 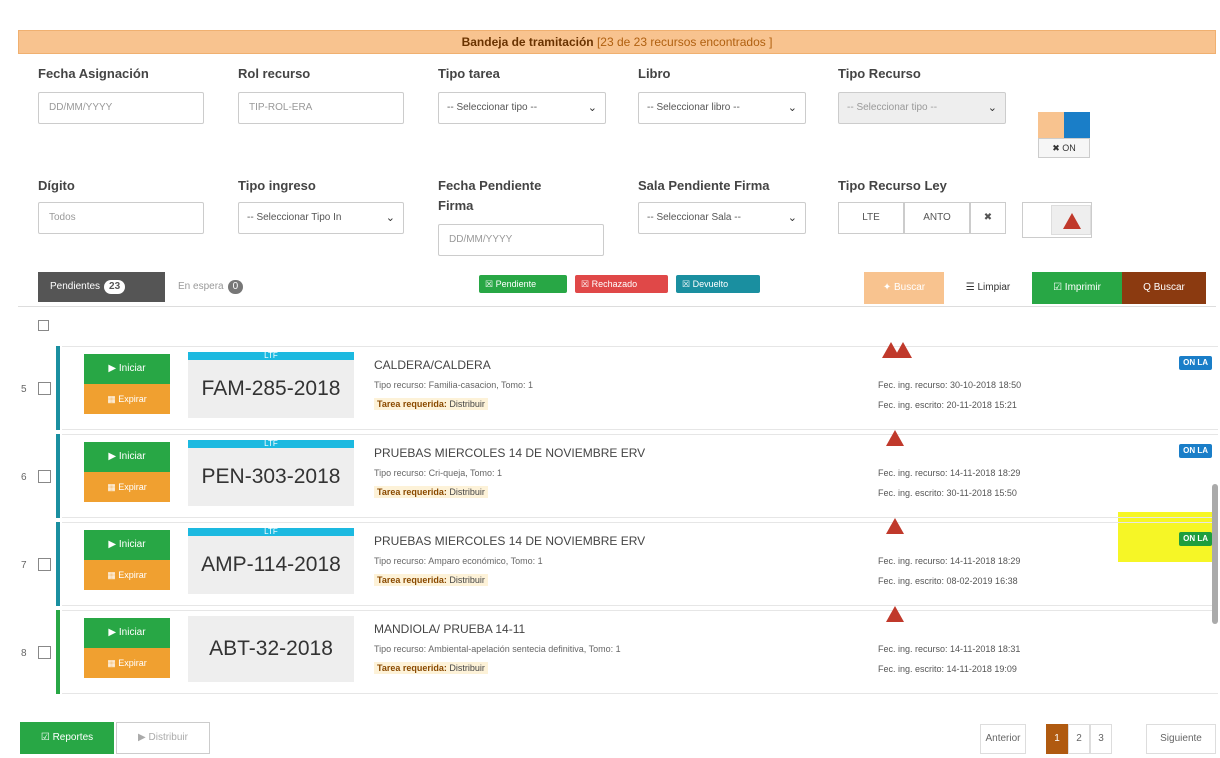 I want to click on ley-clear-button: ✖, so click(x=988, y=218).